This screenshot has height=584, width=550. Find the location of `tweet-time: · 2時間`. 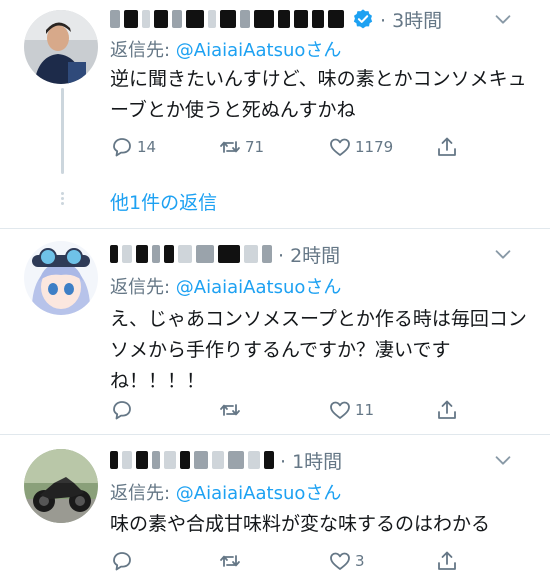

tweet-time: · 2時間 is located at coordinates (309, 254).